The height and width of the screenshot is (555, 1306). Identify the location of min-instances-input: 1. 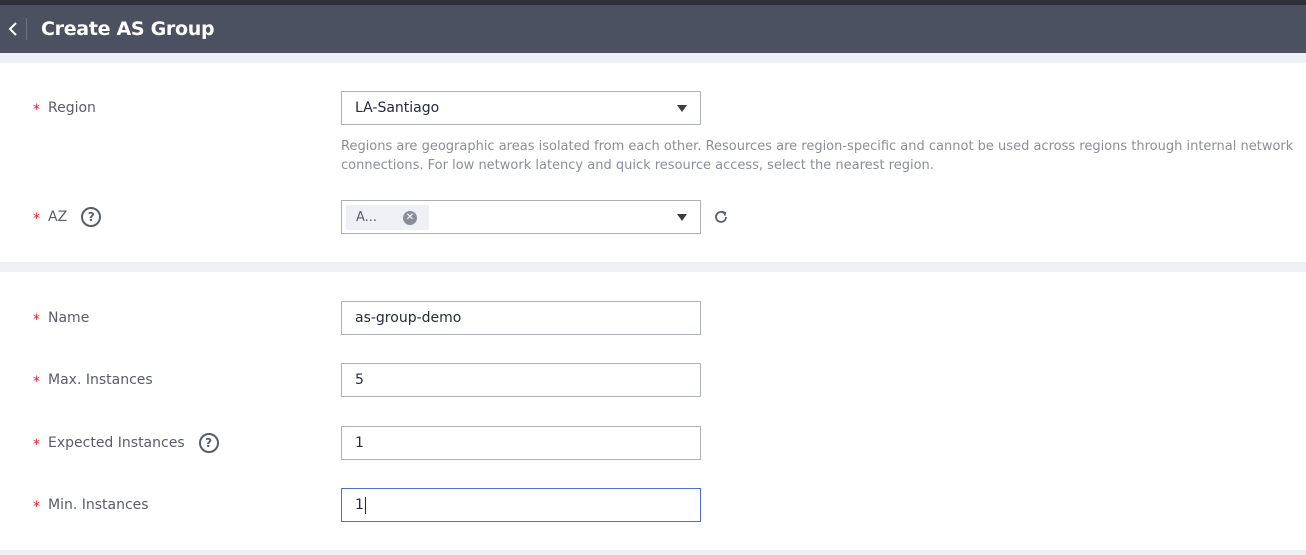
(359, 505).